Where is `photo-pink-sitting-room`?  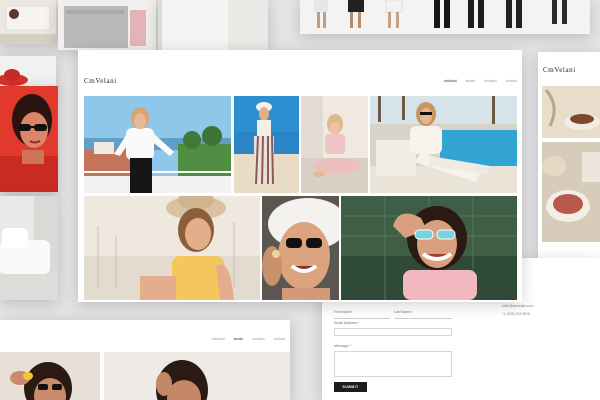 photo-pink-sitting-room is located at coordinates (334, 144).